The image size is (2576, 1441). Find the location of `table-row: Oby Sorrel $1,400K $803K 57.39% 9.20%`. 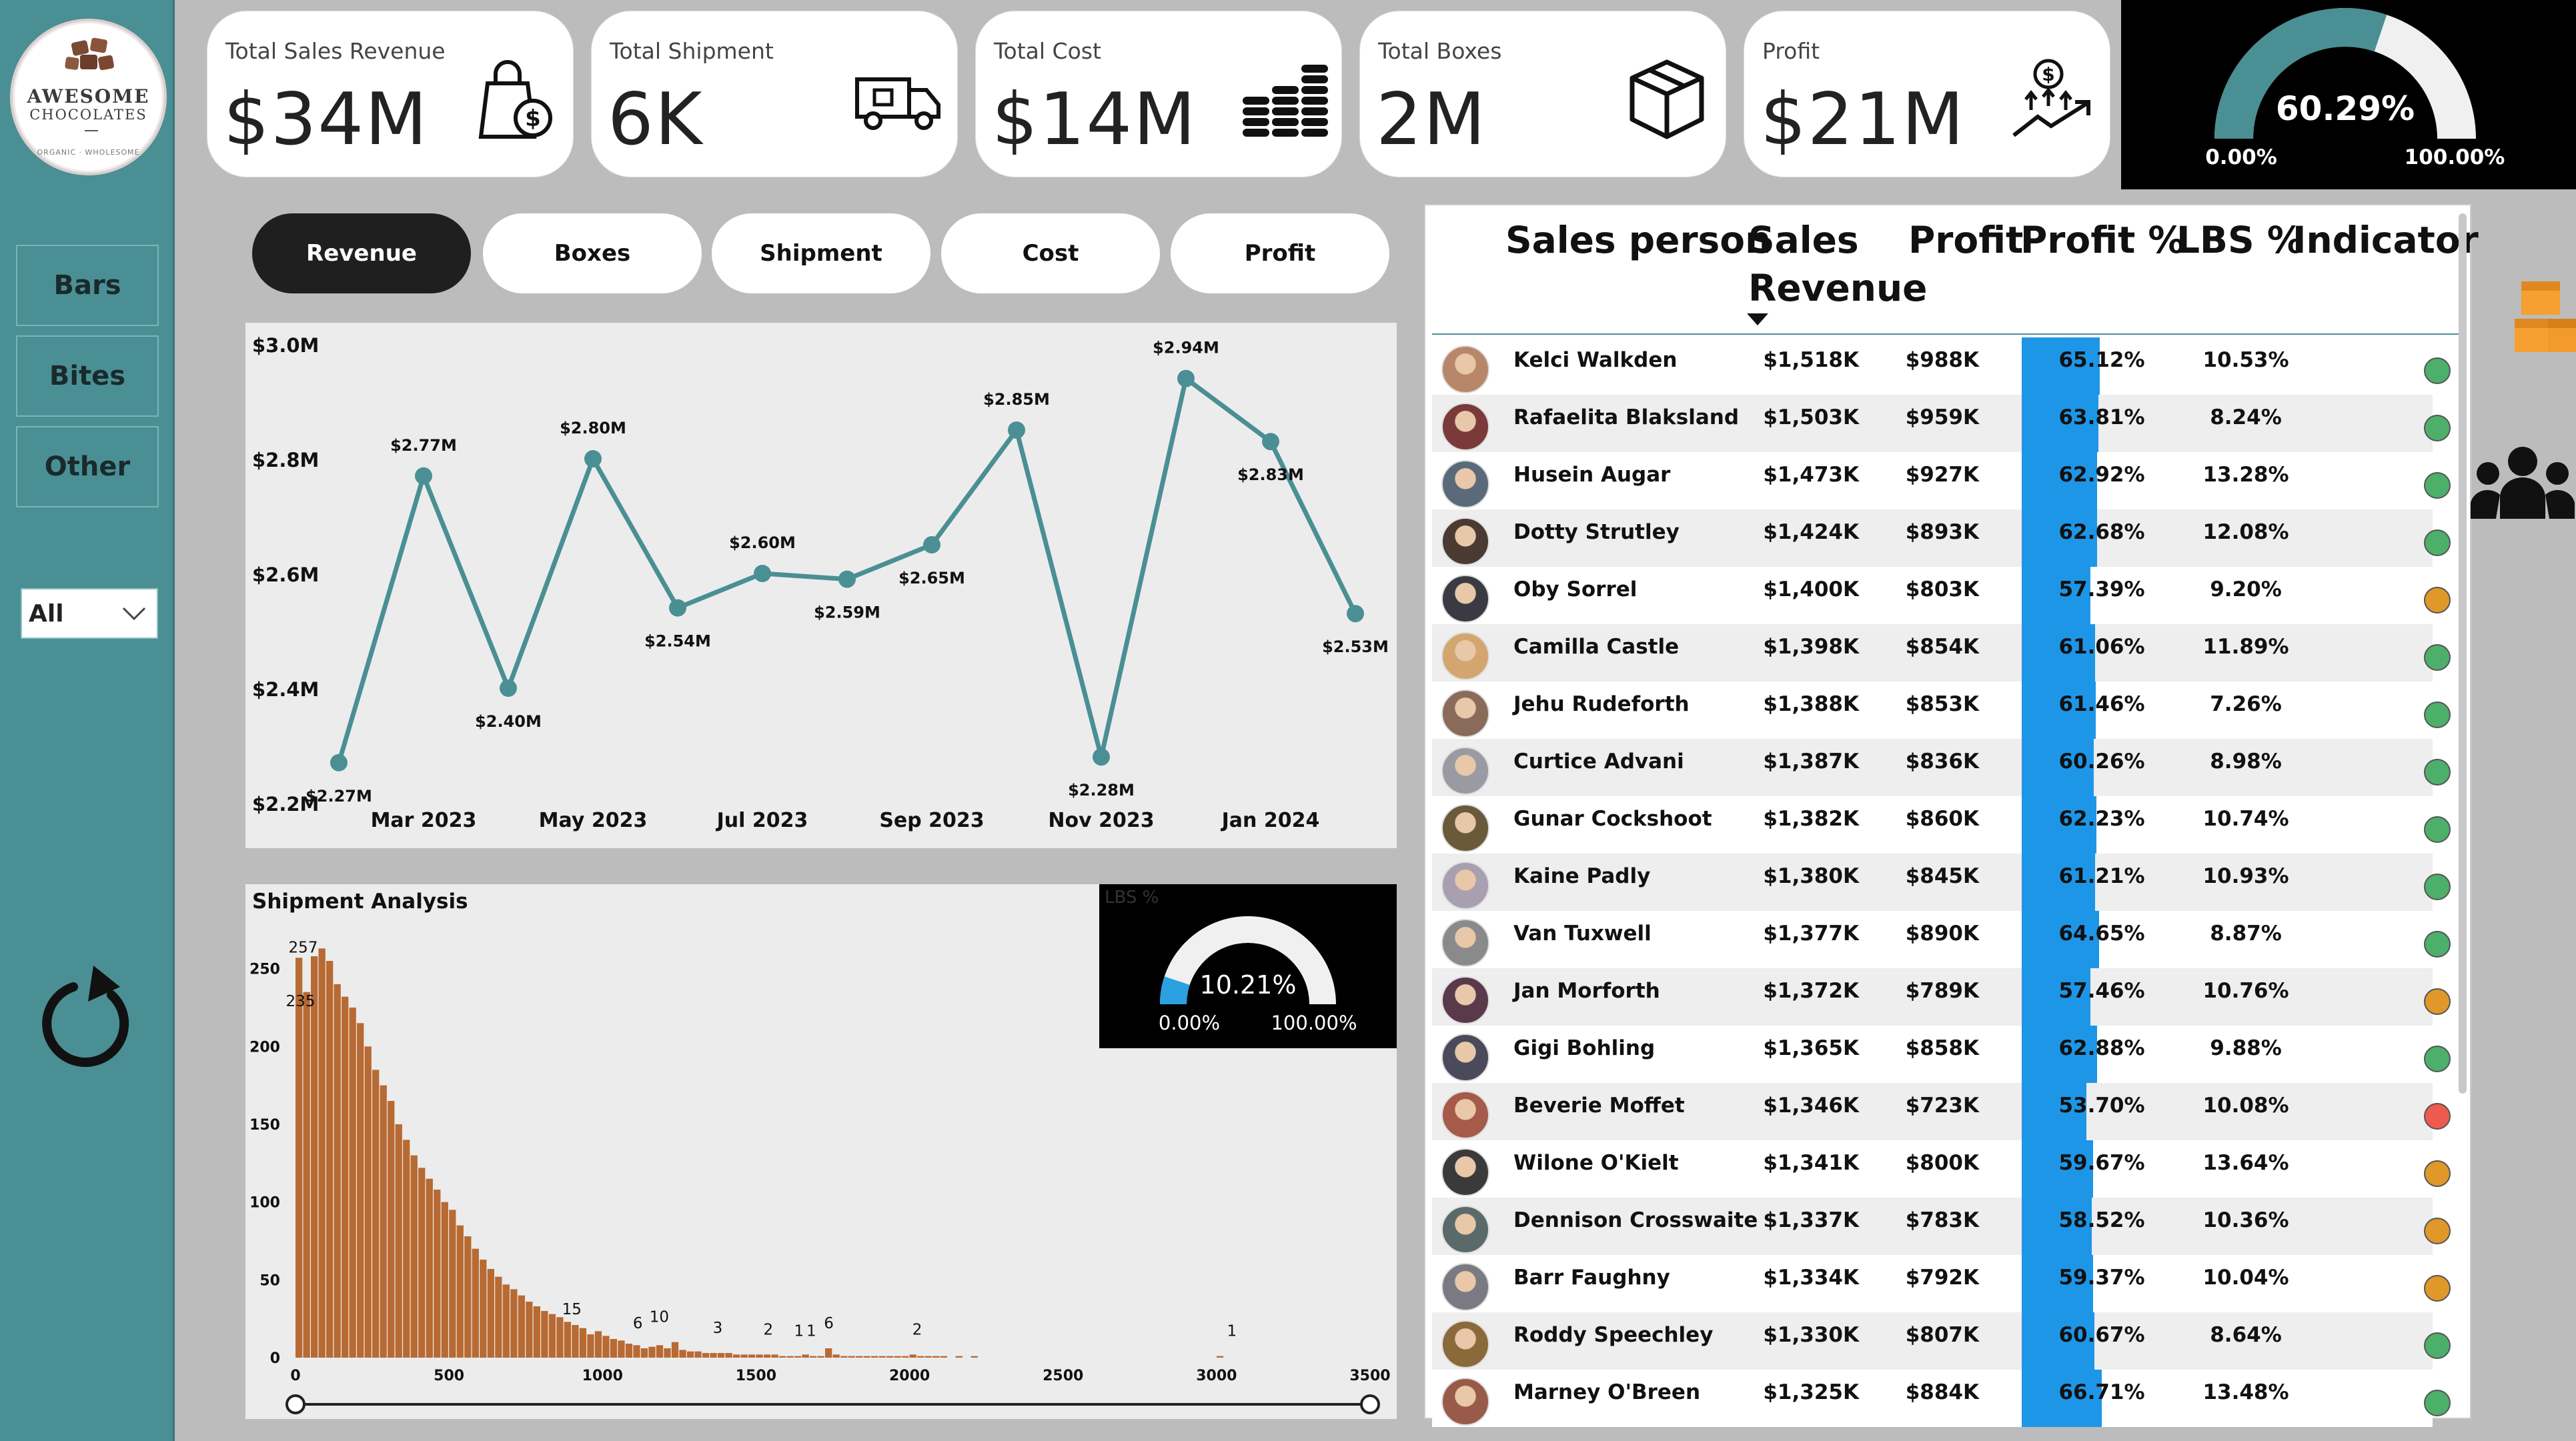

table-row: Oby Sorrel $1,400K $803K 57.39% 9.20% is located at coordinates (1941, 595).